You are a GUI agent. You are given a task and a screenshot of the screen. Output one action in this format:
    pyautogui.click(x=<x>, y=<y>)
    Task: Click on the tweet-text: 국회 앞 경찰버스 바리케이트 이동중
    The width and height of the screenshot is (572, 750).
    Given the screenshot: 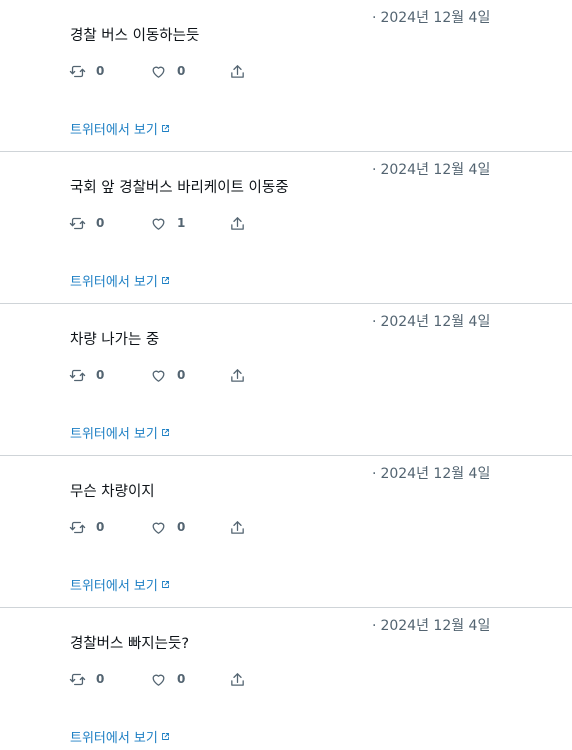 What is the action you would take?
    pyautogui.click(x=179, y=188)
    